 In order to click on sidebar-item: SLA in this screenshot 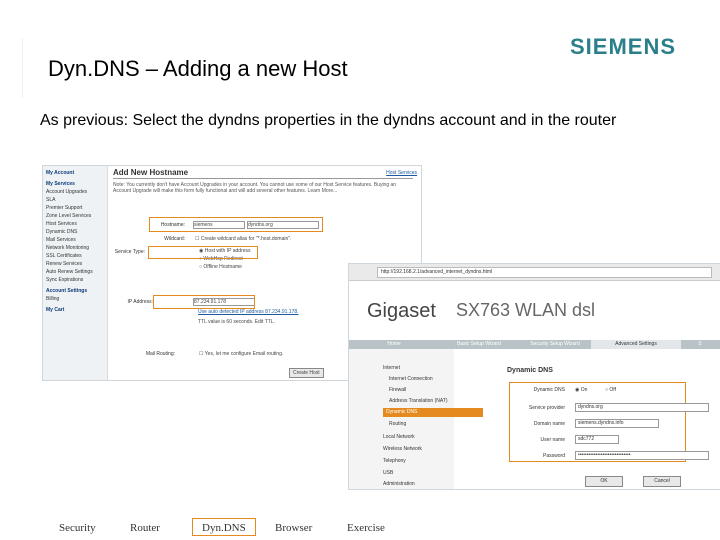, I will do `click(75, 200)`.